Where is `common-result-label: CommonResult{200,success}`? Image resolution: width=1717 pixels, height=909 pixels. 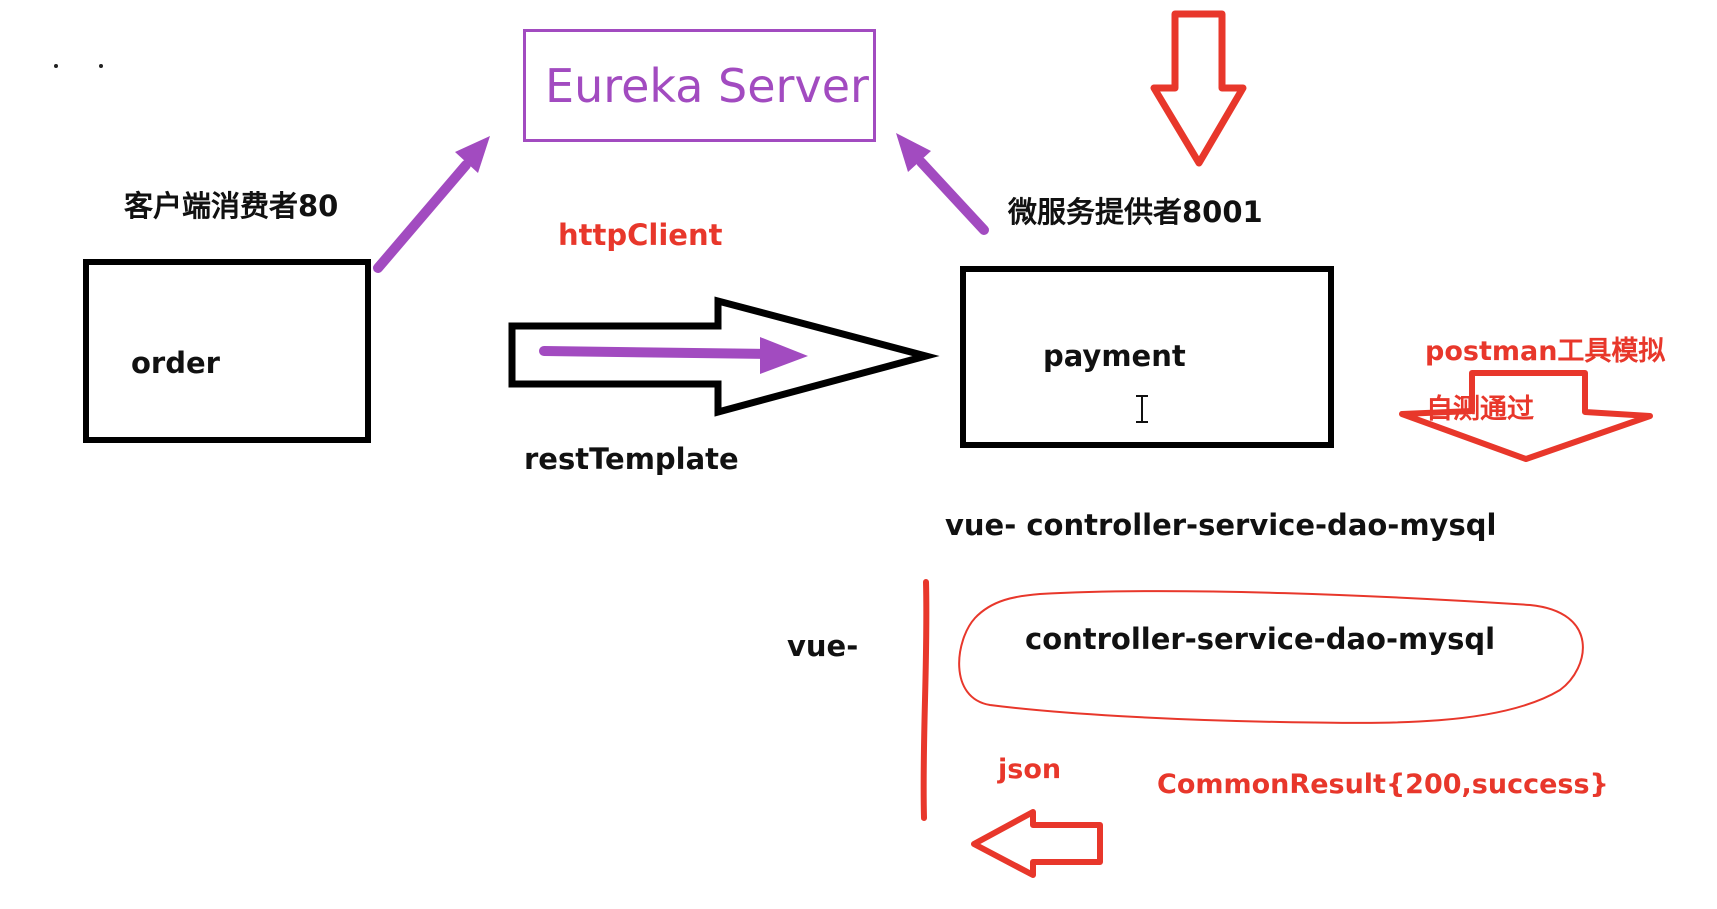
common-result-label: CommonResult{200,success} is located at coordinates (1383, 784).